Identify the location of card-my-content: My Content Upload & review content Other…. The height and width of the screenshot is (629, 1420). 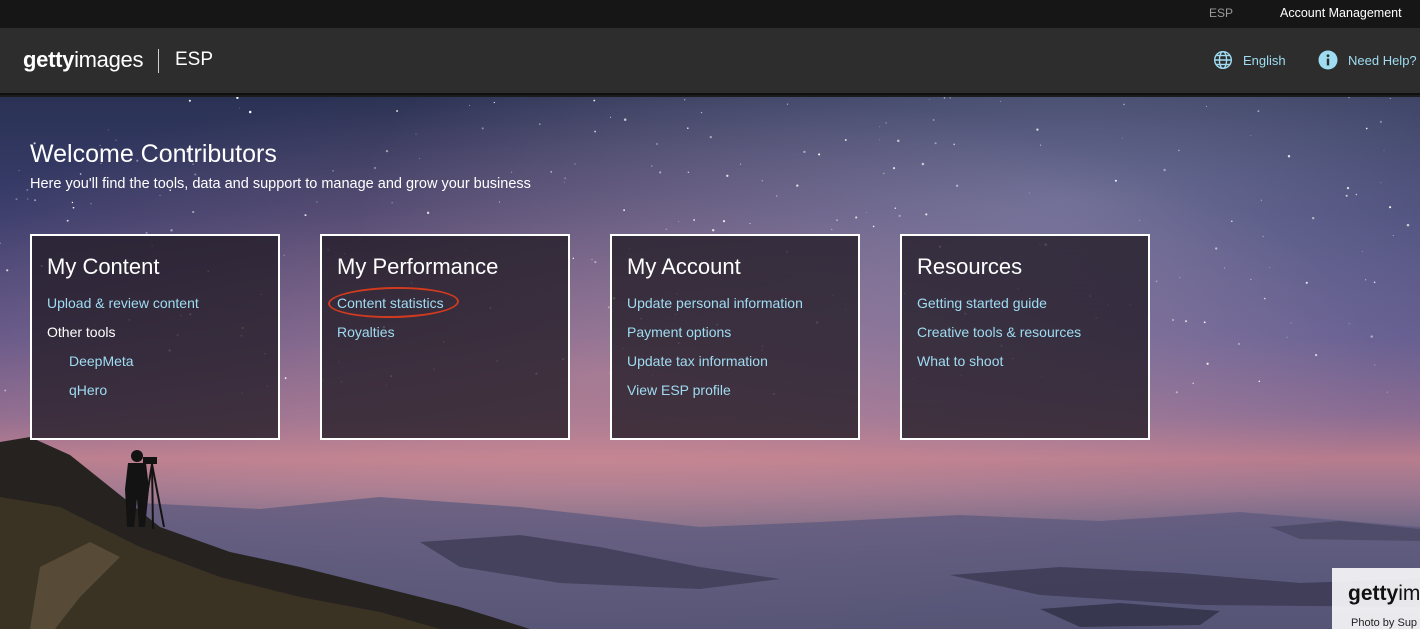
(155, 337).